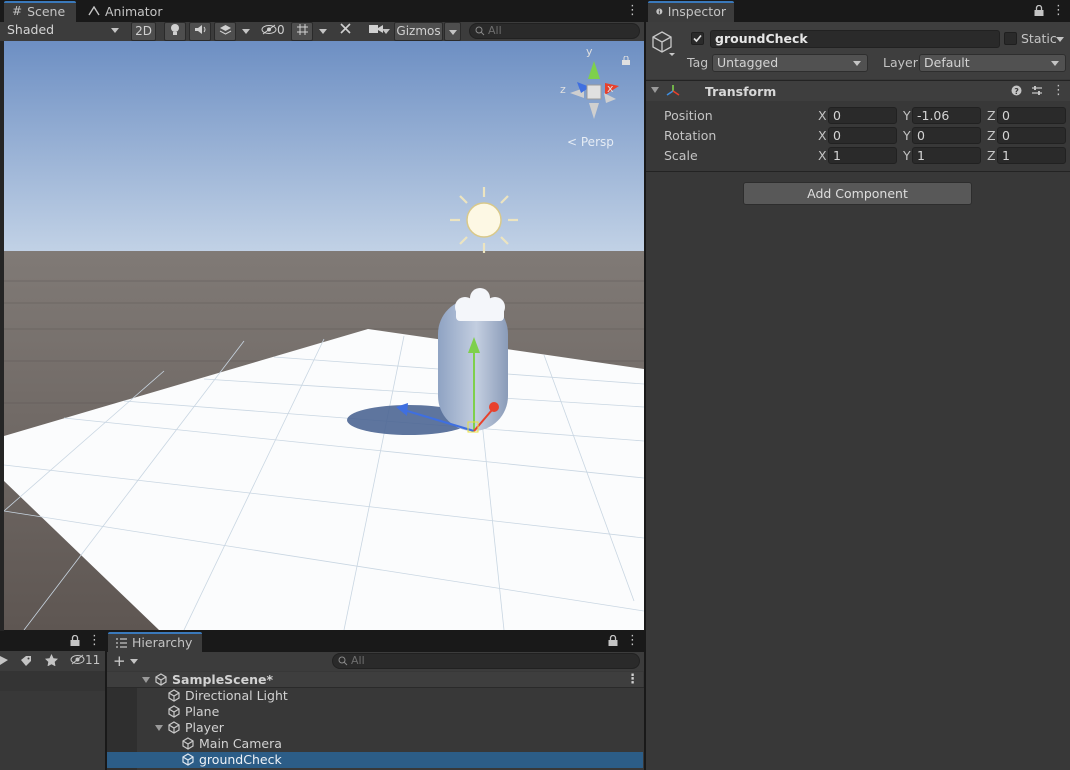 This screenshot has width=1070, height=770. I want to click on lightbulb-icon, so click(175, 29).